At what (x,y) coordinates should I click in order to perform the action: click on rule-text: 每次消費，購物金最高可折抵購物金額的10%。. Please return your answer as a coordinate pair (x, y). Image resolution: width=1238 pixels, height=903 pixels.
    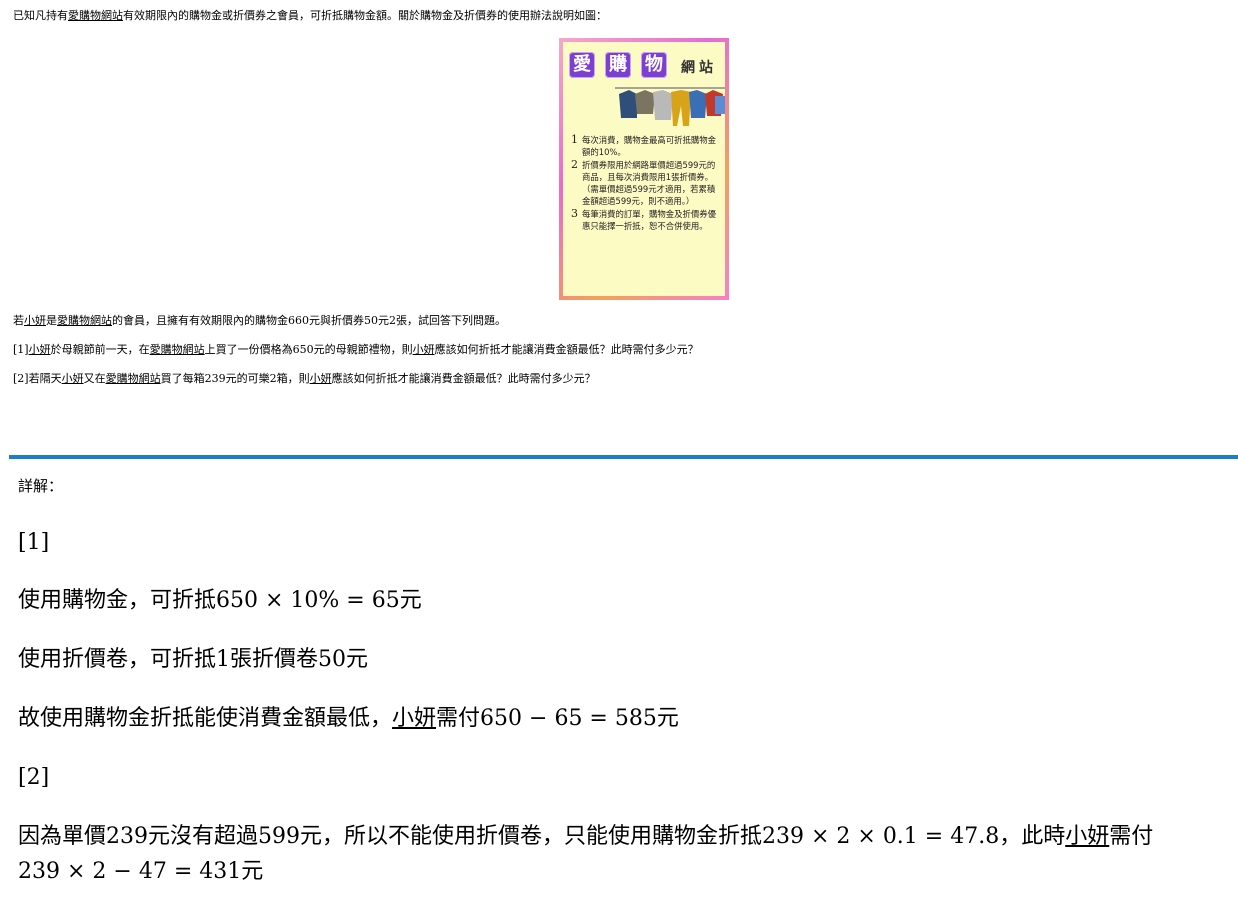
    Looking at the image, I should click on (649, 146).